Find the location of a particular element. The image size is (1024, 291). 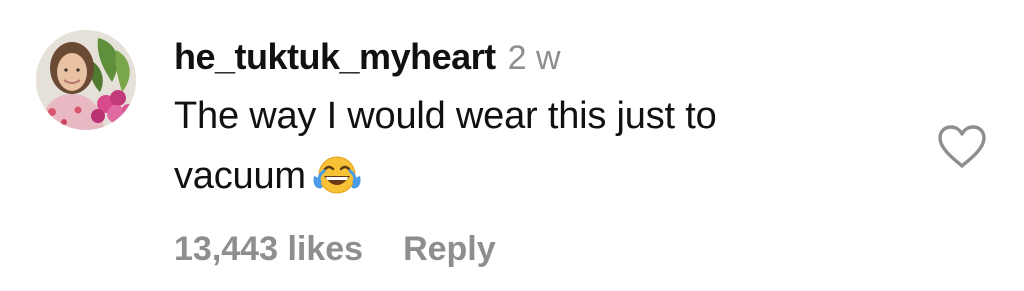

avatar is located at coordinates (86, 80).